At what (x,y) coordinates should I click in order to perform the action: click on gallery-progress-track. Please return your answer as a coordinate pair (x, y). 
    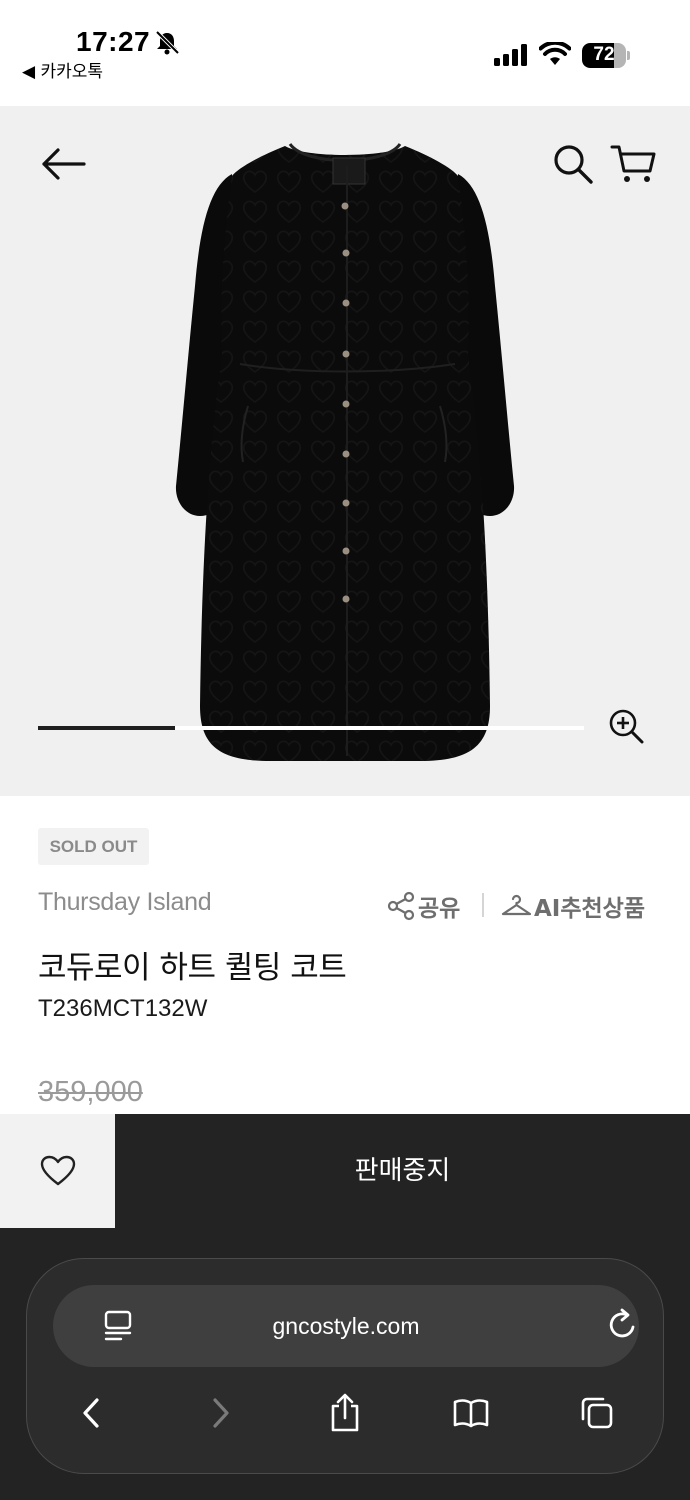
    Looking at the image, I should click on (311, 728).